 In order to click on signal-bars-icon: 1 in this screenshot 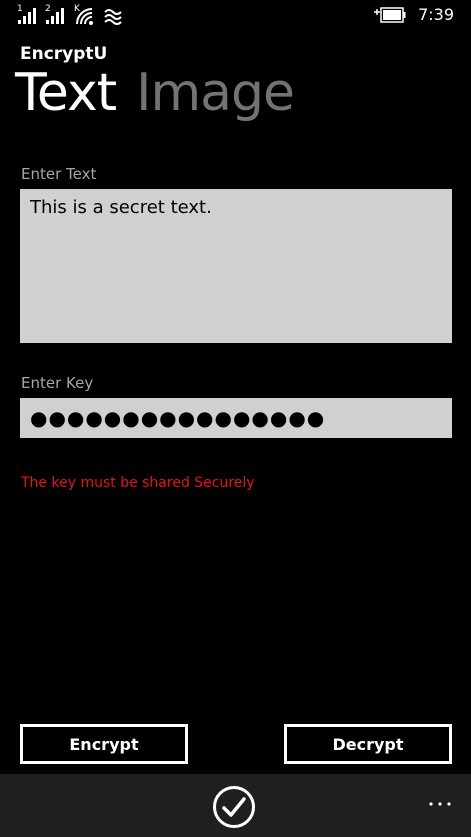, I will do `click(32, 15)`.